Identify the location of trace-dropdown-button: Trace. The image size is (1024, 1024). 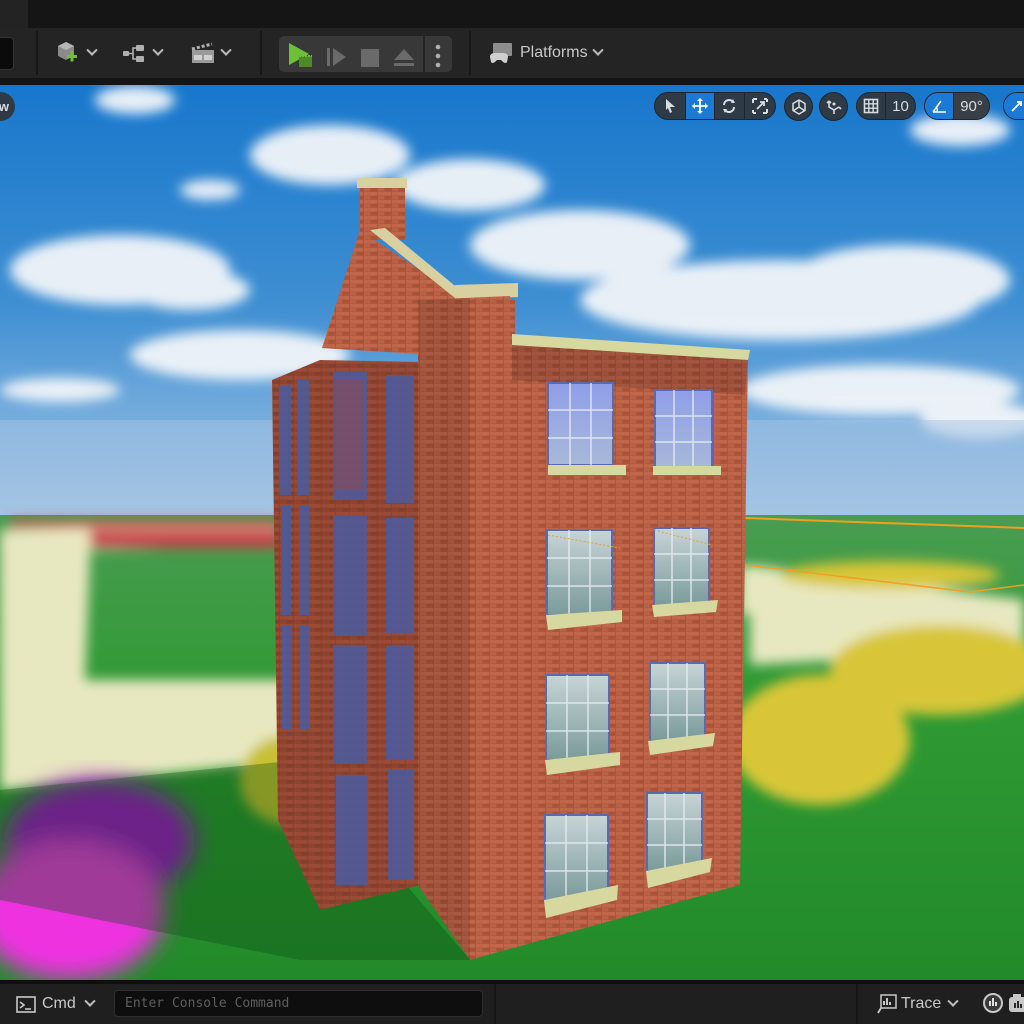
(918, 1004).